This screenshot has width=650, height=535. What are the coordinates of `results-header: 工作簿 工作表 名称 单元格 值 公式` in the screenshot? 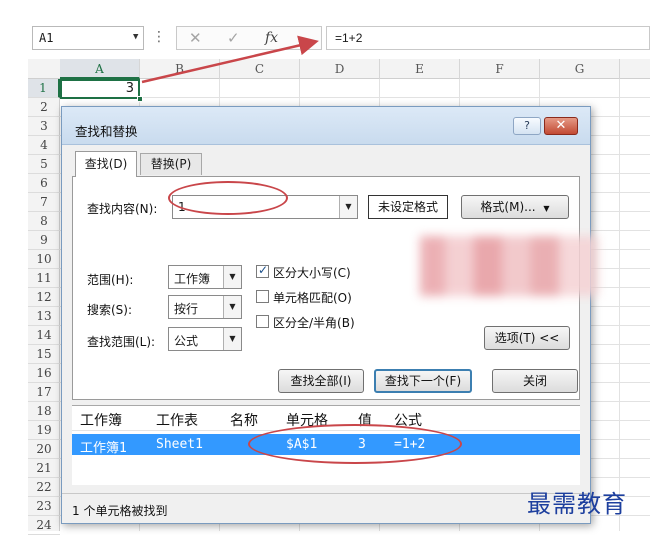 It's located at (326, 418).